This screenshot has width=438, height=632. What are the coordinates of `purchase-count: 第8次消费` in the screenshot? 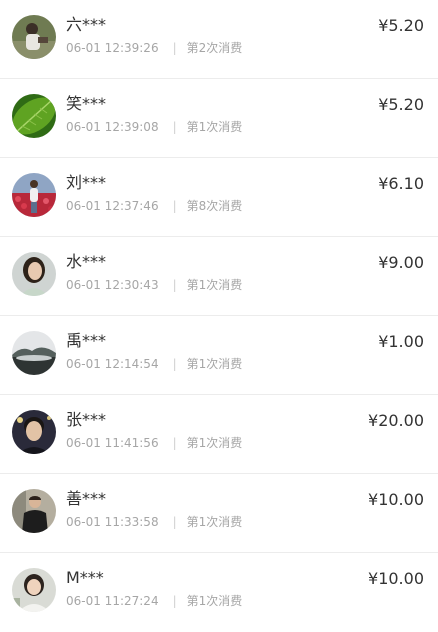 It's located at (214, 206).